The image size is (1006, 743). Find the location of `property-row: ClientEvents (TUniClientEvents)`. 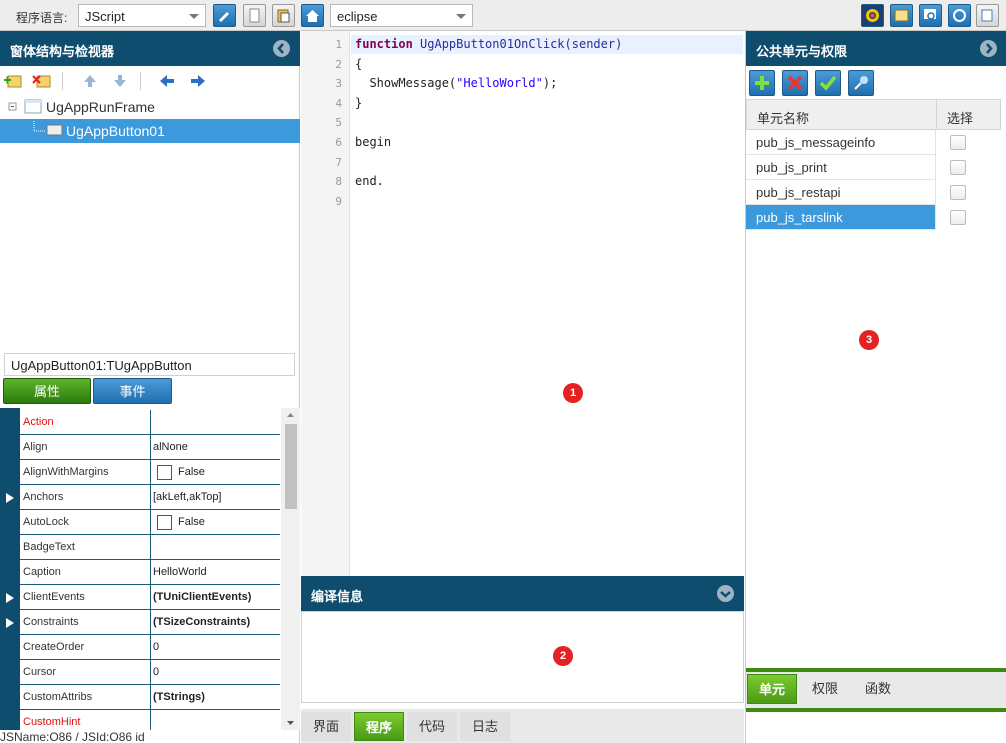

property-row: ClientEvents (TUniClientEvents) is located at coordinates (150, 597).